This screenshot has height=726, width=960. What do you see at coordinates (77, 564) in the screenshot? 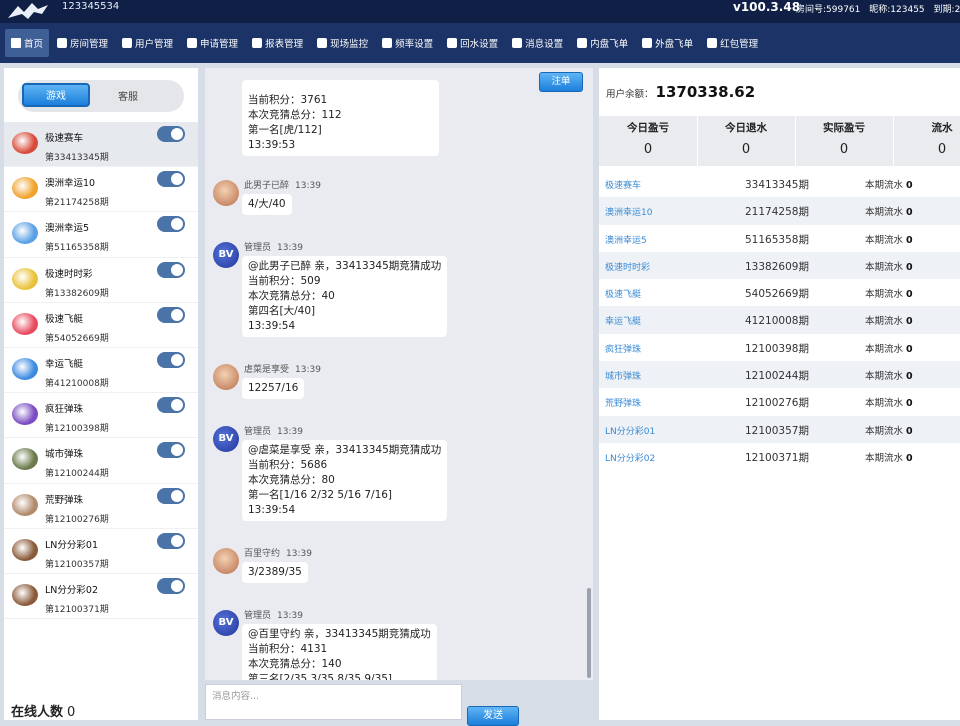
I see `game-period: 第12100357期` at bounding box center [77, 564].